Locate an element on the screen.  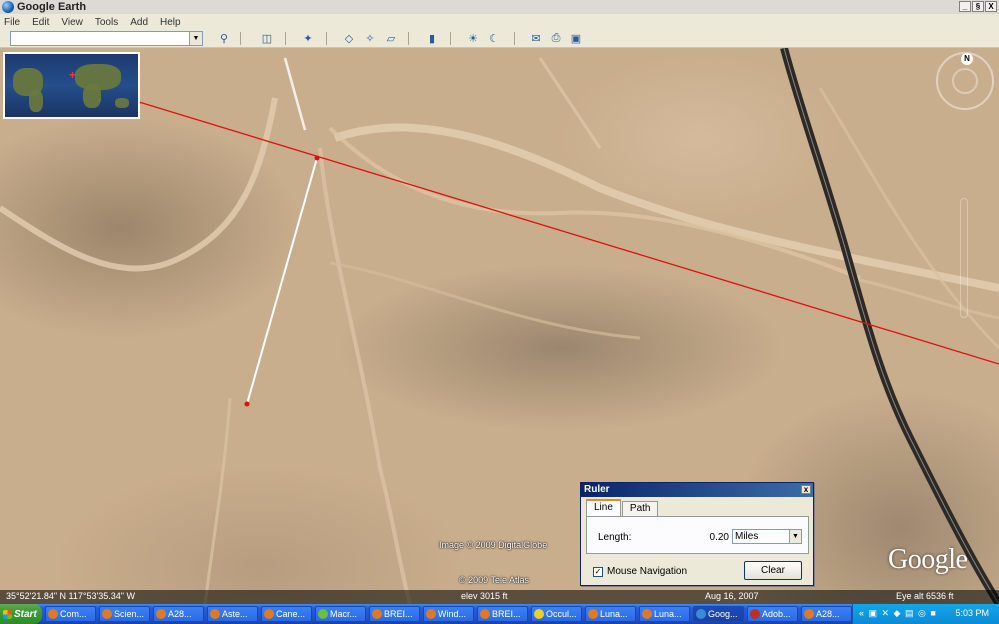
elevation-readout: elev 3015 ft is located at coordinates (484, 596).